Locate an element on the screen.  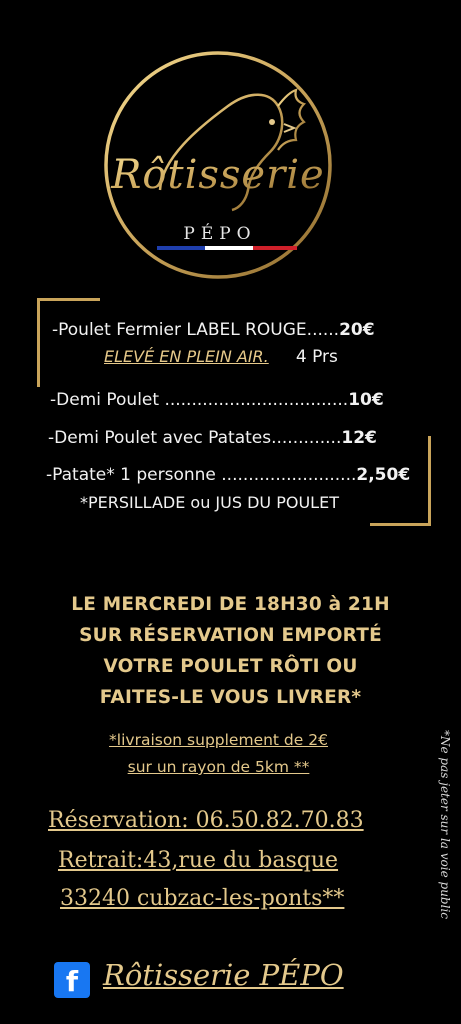
promo-line: VOTRE POULET RÔTI OU is located at coordinates (230, 666).